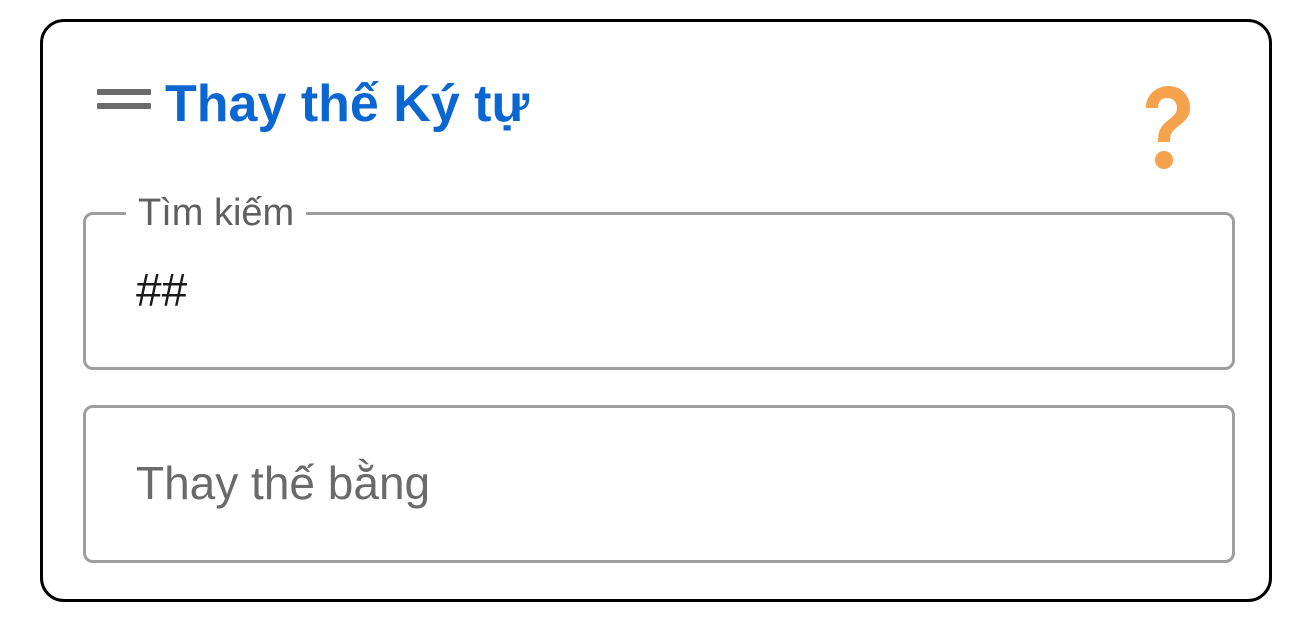  What do you see at coordinates (347, 104) in the screenshot?
I see `dialog-title: Thay thế Ký tự` at bounding box center [347, 104].